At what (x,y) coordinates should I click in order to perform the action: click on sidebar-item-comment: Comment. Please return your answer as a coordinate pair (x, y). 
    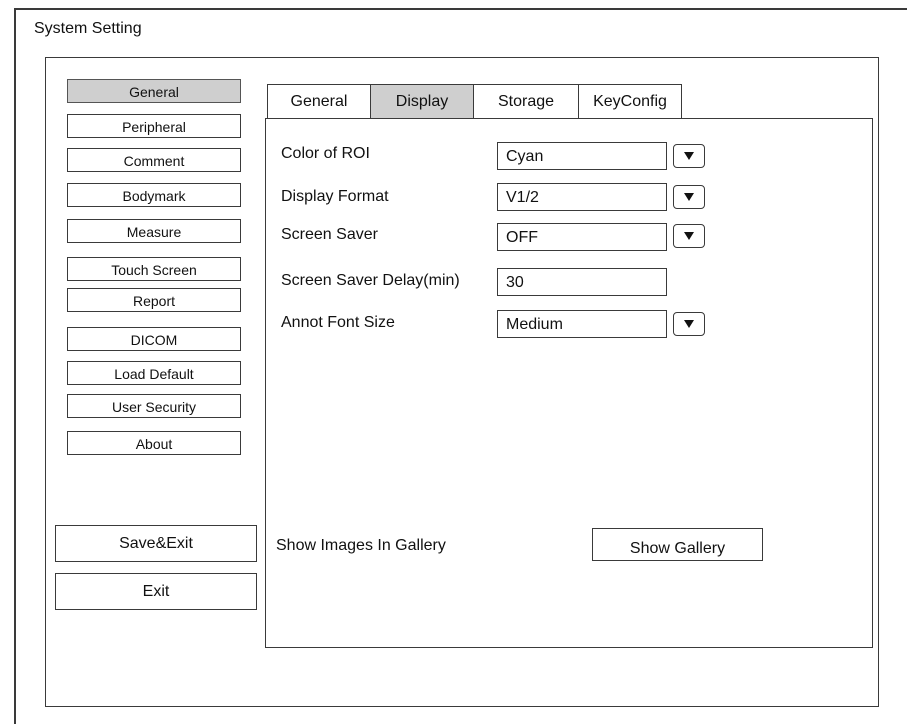
    Looking at the image, I should click on (154, 160).